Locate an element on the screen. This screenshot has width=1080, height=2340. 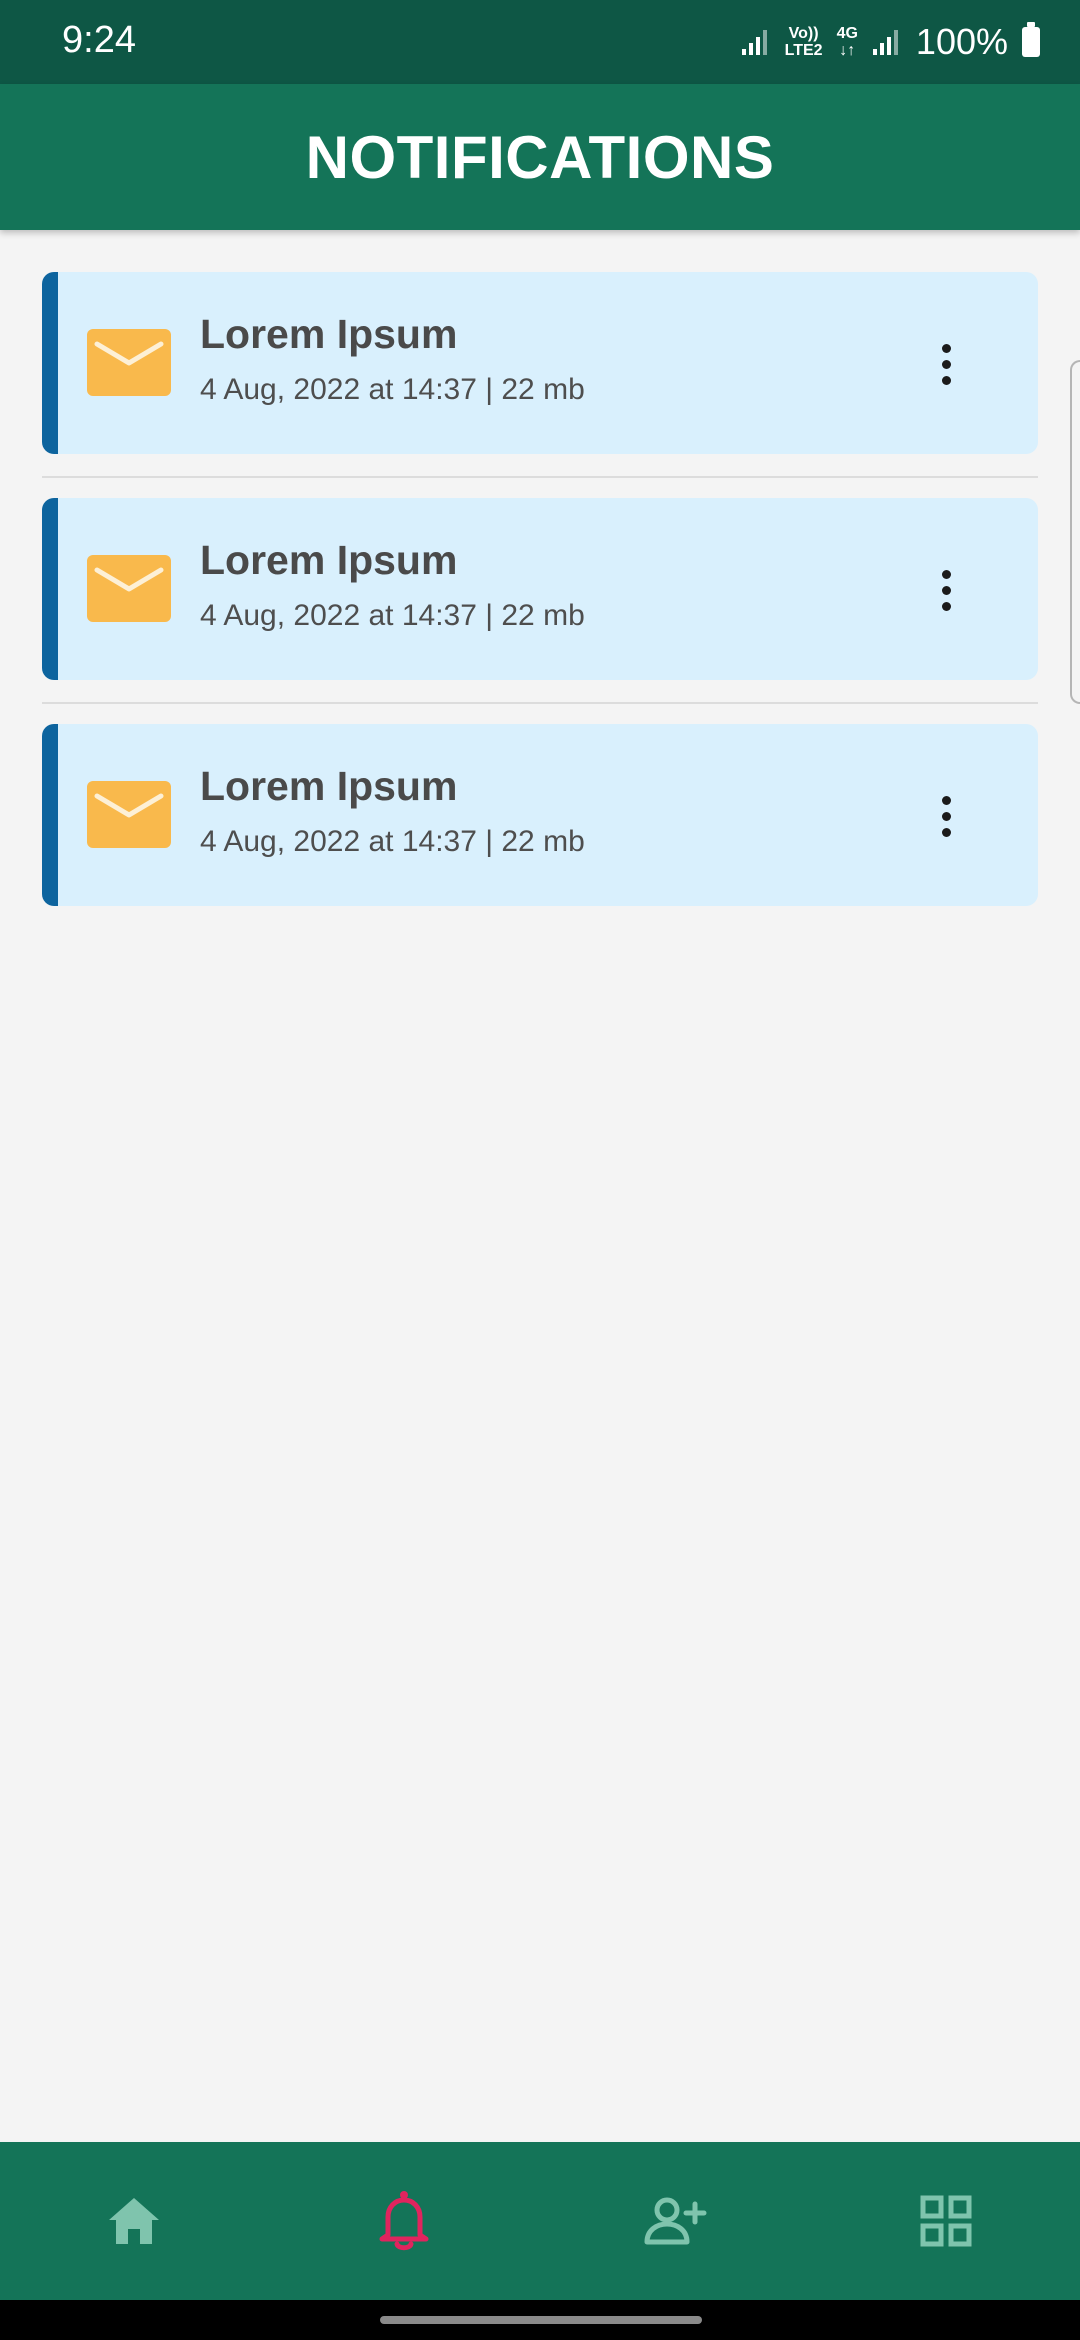
home-icon is located at coordinates (134, 2221).